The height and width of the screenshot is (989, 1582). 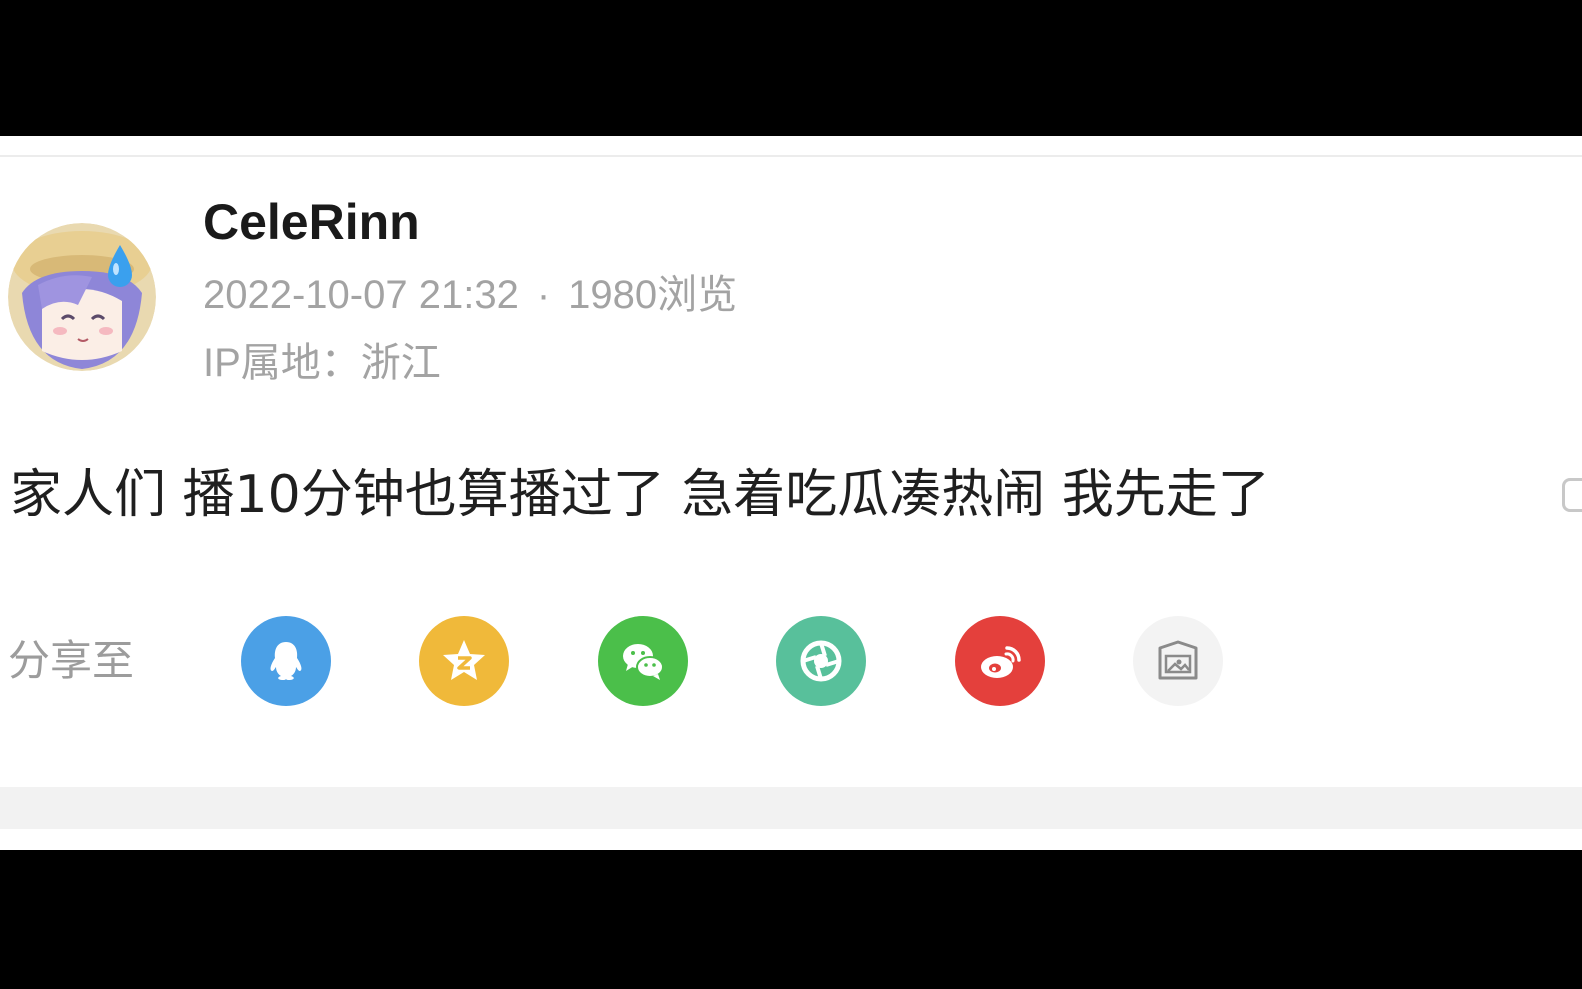 I want to click on share-qq-button, so click(x=286, y=661).